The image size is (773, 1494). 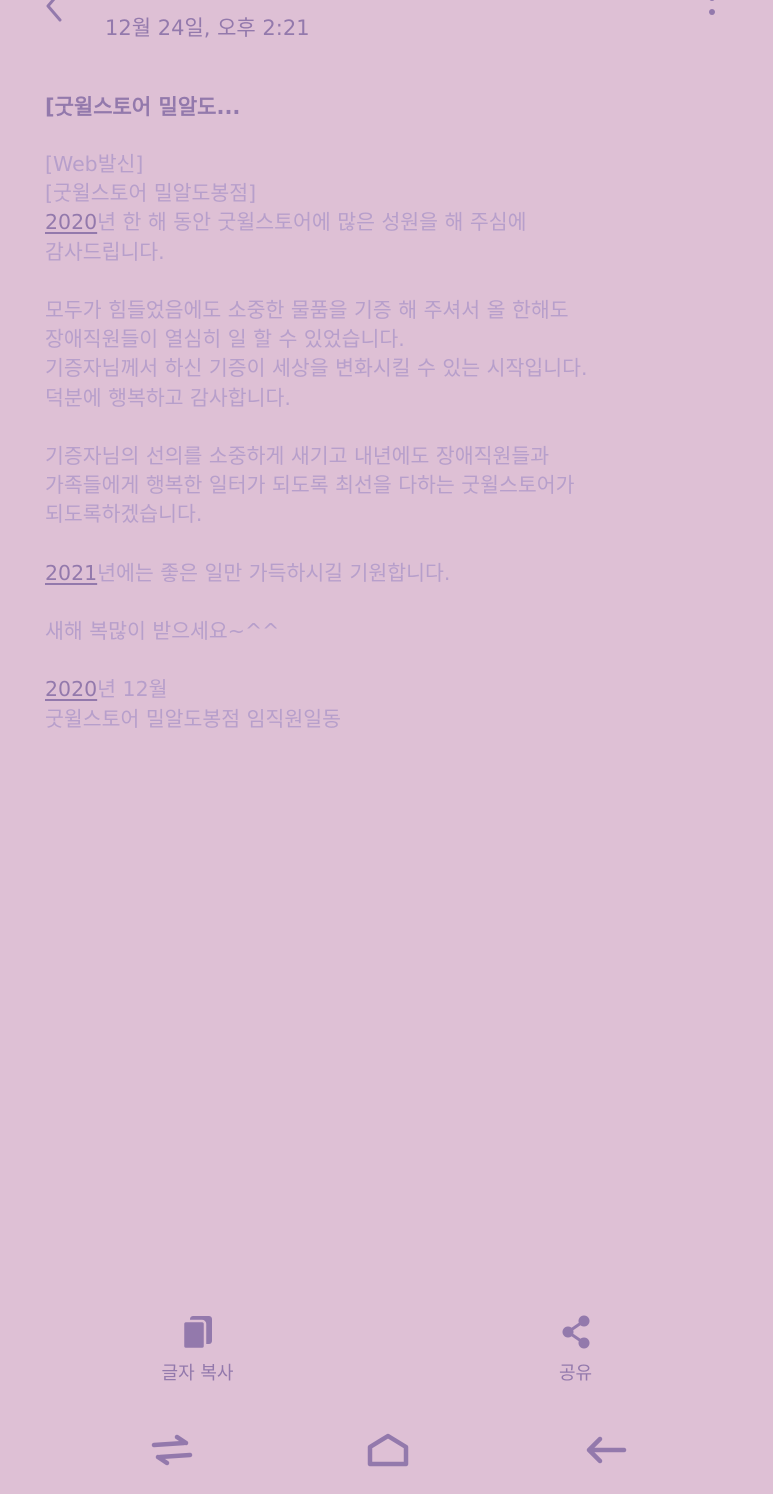 I want to click on header-date: 12월 24일, 오후 2:21, so click(x=207, y=28).